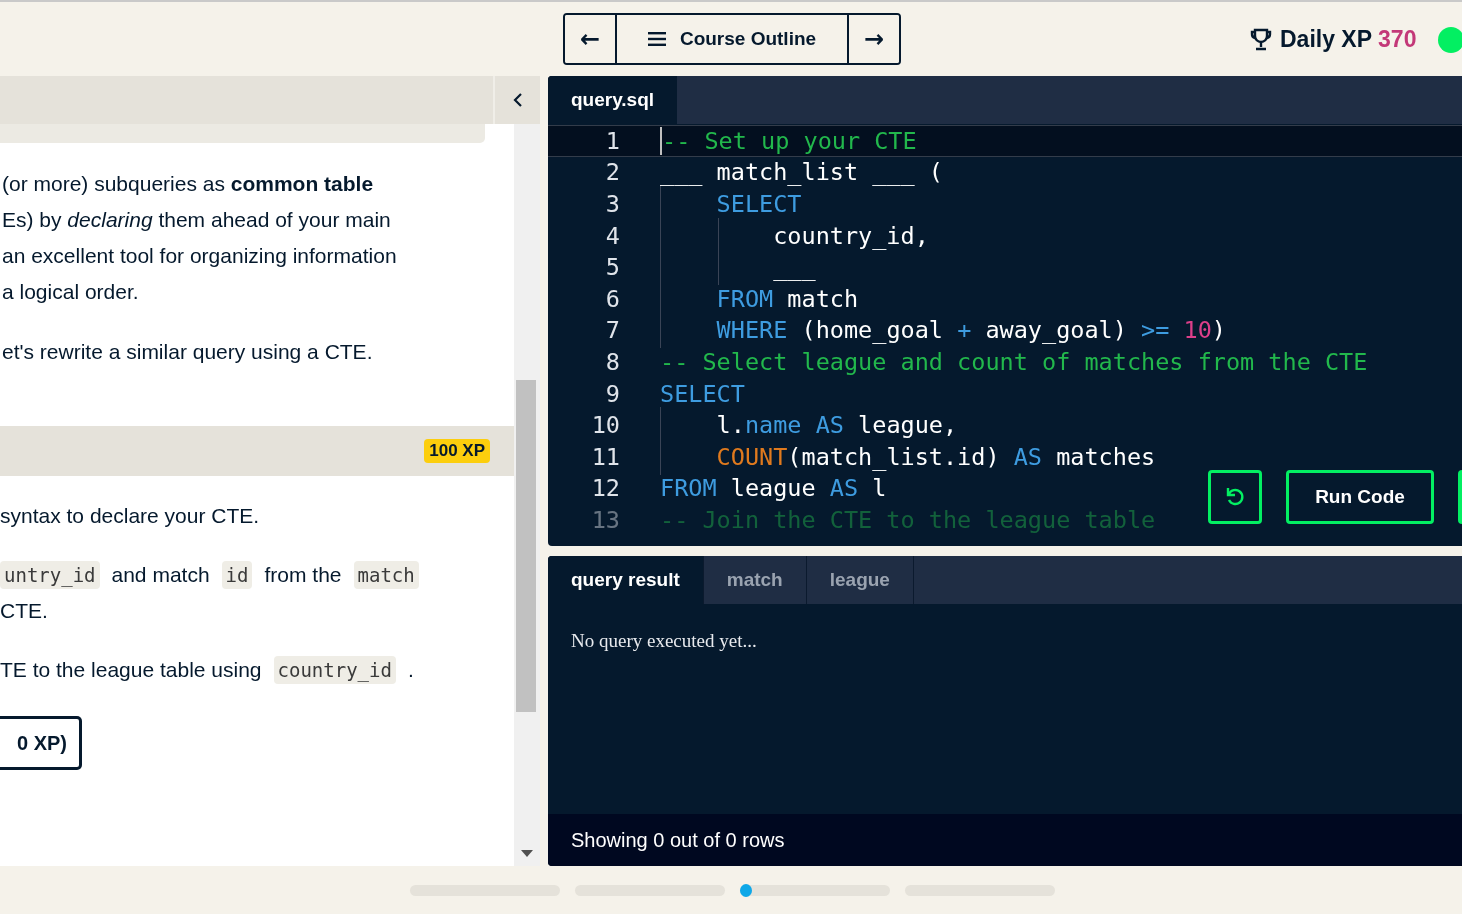  What do you see at coordinates (612, 204) in the screenshot?
I see `line-number: 3` at bounding box center [612, 204].